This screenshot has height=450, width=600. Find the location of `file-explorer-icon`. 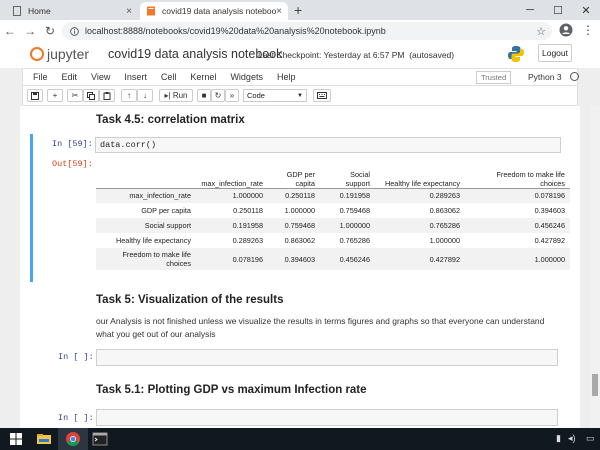

file-explorer-icon is located at coordinates (44, 439).